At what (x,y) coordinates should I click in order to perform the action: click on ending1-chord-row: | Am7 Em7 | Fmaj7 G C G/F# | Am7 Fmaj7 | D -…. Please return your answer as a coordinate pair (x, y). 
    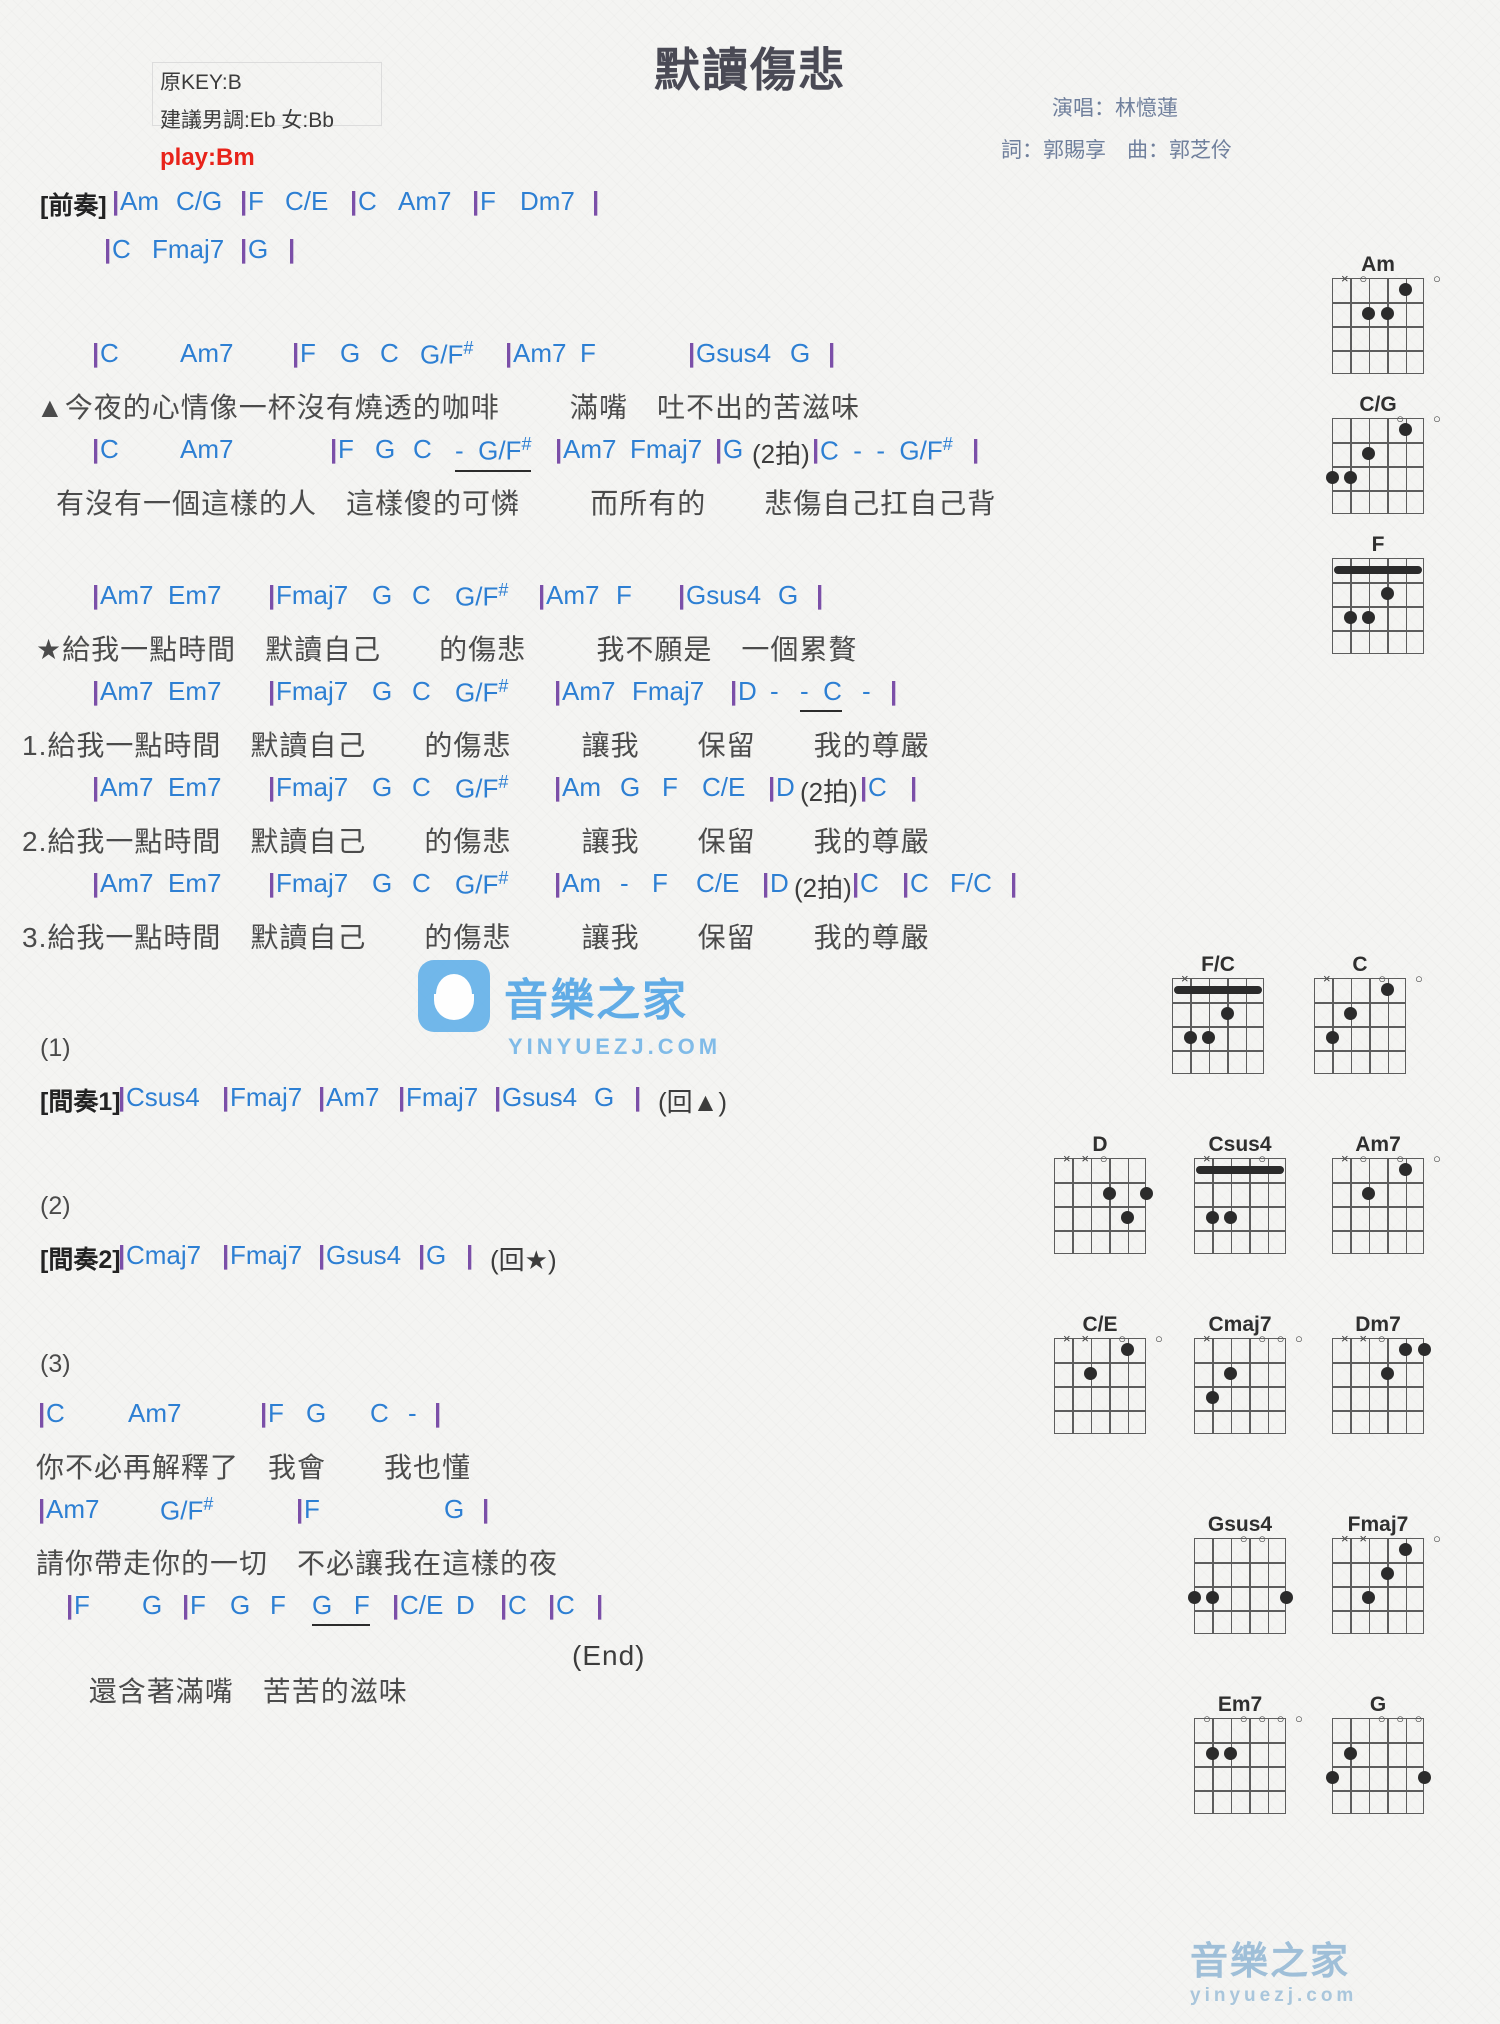
    Looking at the image, I should click on (620, 700).